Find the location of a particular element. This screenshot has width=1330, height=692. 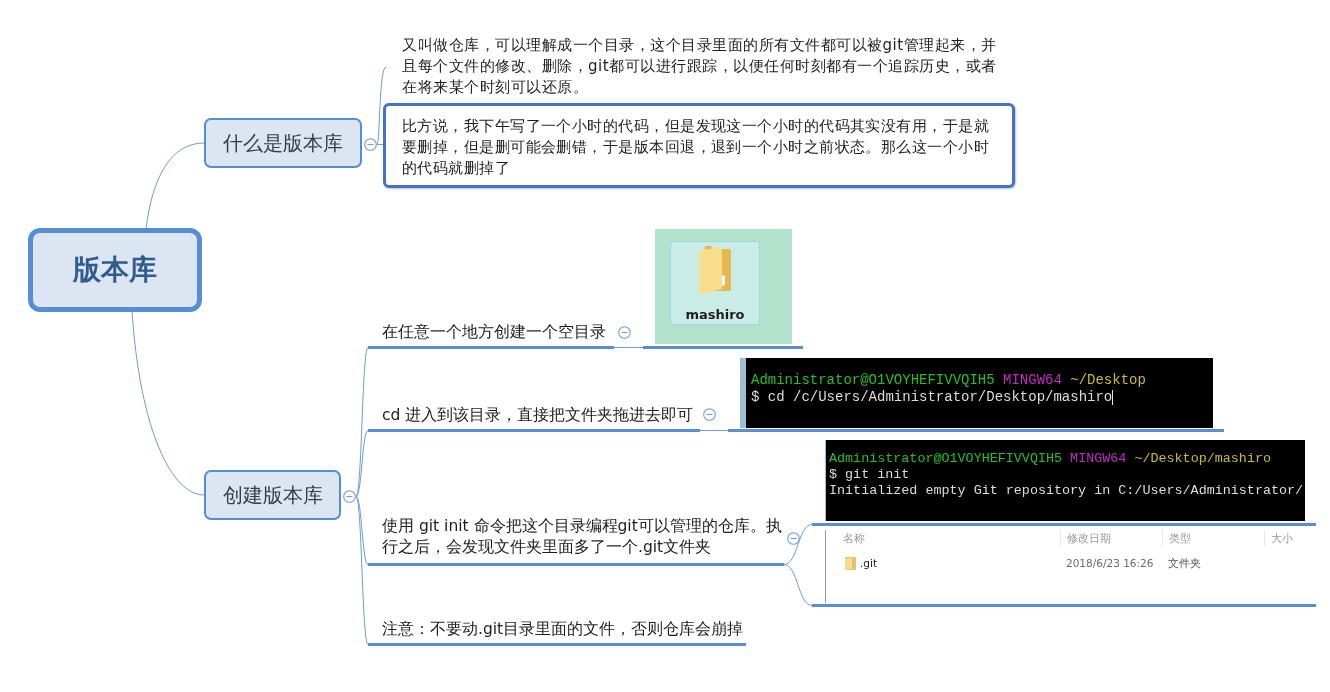

terminal-line: Administrator@O1VOYHEFIVVQIH5 MINGW64 ~/Desktop is located at coordinates (948, 380).